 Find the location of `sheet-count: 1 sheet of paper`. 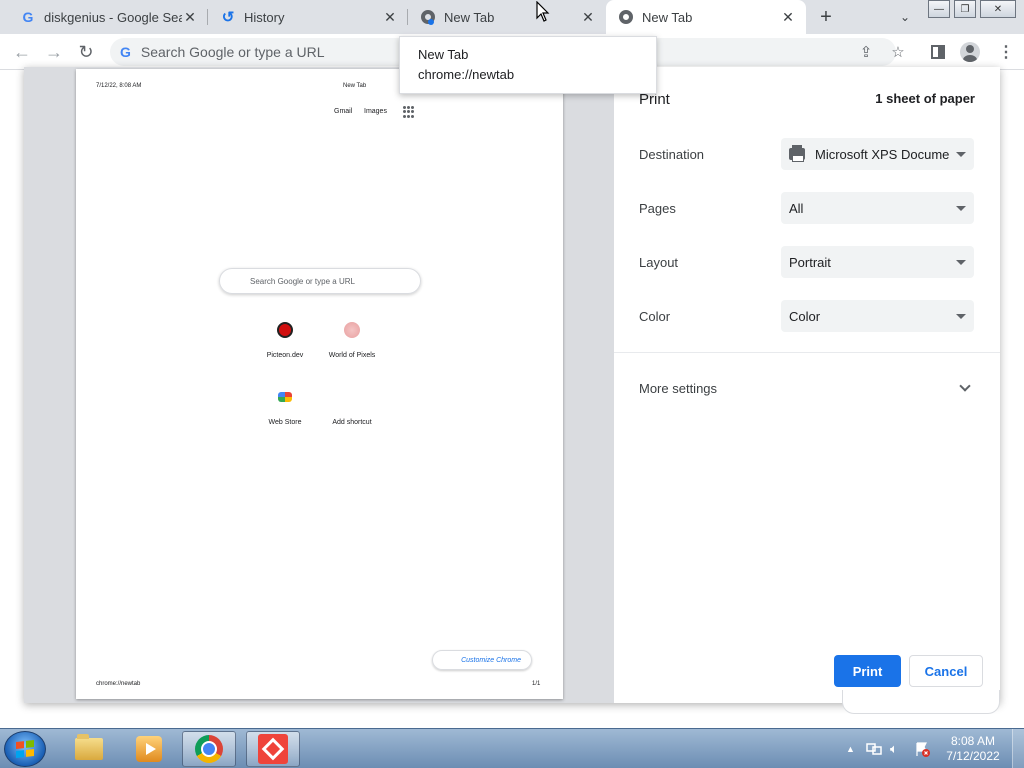

sheet-count: 1 sheet of paper is located at coordinates (925, 98).